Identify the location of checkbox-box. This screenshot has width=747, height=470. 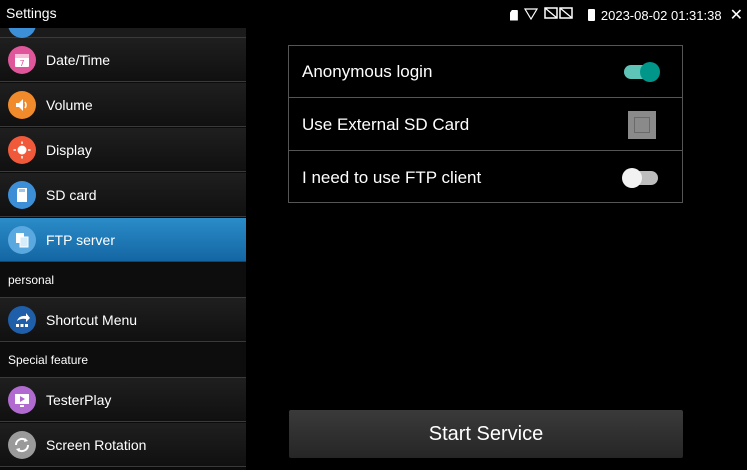
(642, 124).